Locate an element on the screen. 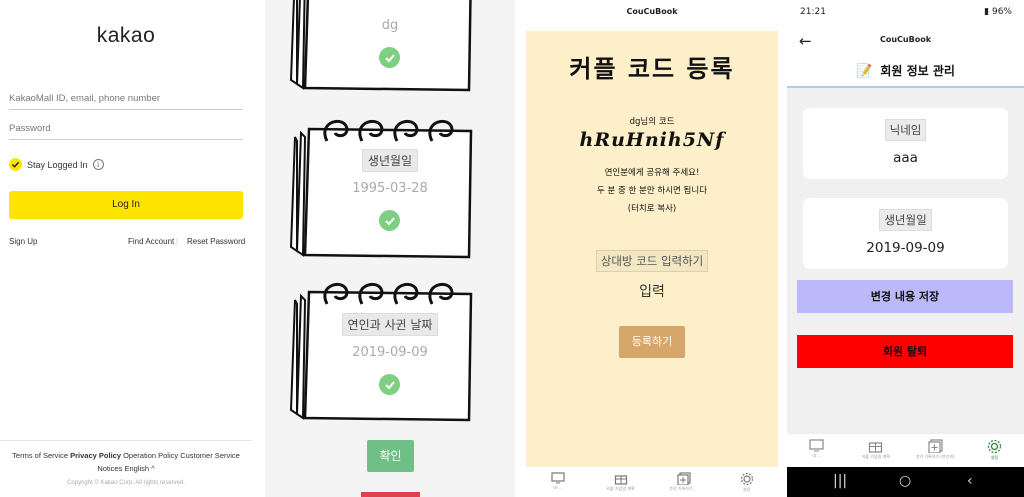 The image size is (1024, 497). id-input: KakaoMall ID, email, phone number is located at coordinates (126, 99).